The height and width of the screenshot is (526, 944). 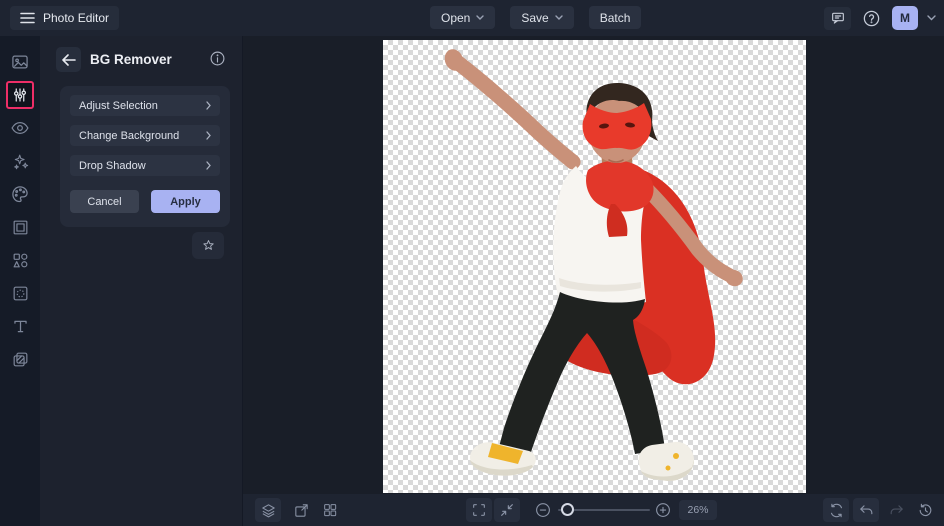 I want to click on panel-title: BG Remover, so click(x=131, y=59).